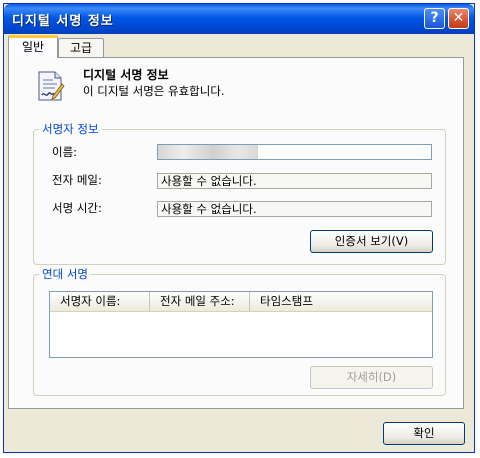 Image resolution: width=480 pixels, height=458 pixels. Describe the element at coordinates (63, 21) in the screenshot. I see `window-title: 디지털 서명 정보` at that location.